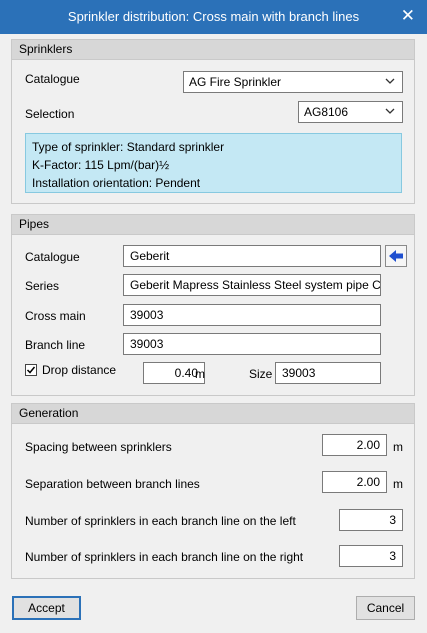 Image resolution: width=427 pixels, height=633 pixels. I want to click on checkmark-icon, so click(31, 370).